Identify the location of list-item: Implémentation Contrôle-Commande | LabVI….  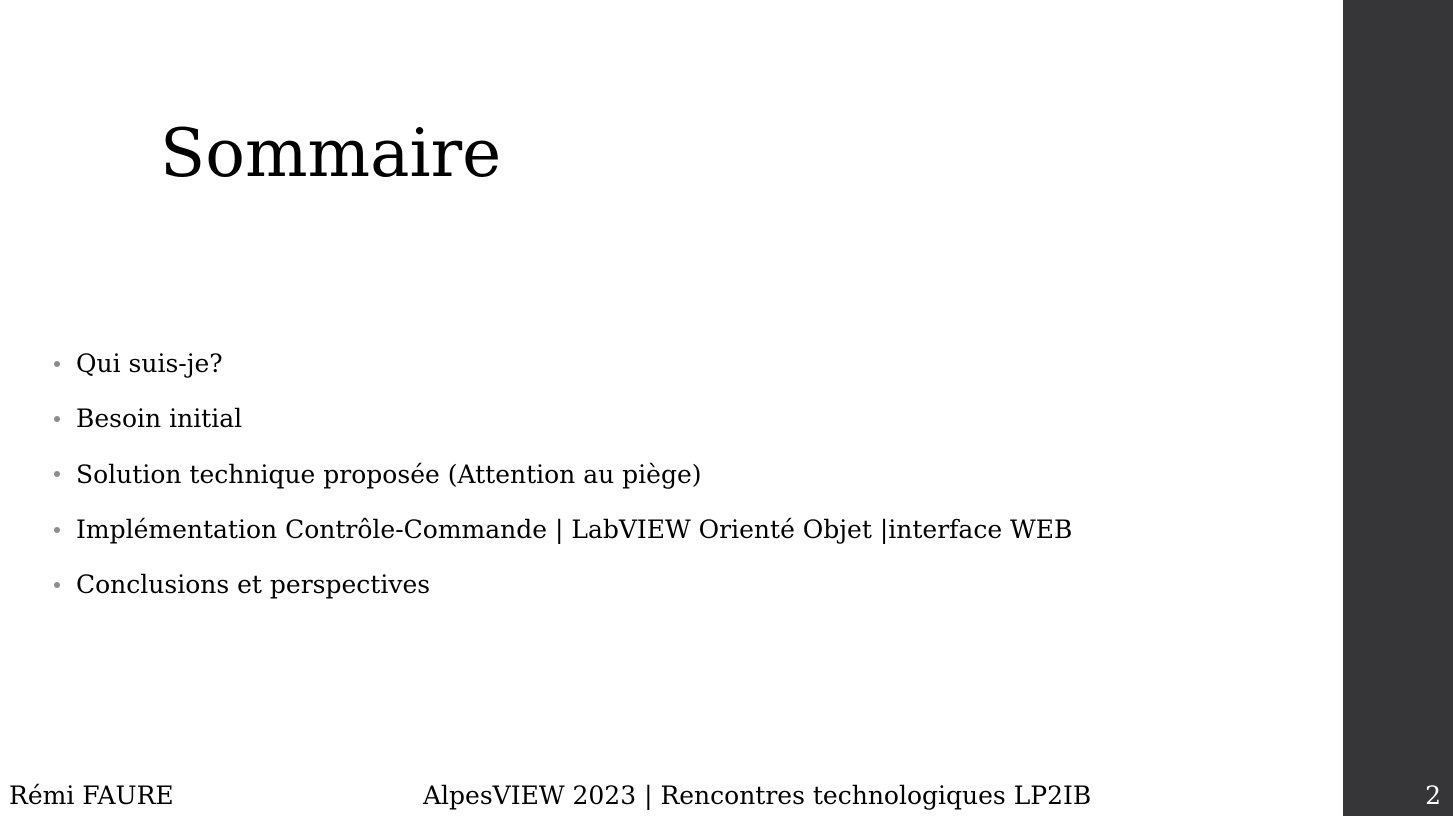
(562, 529).